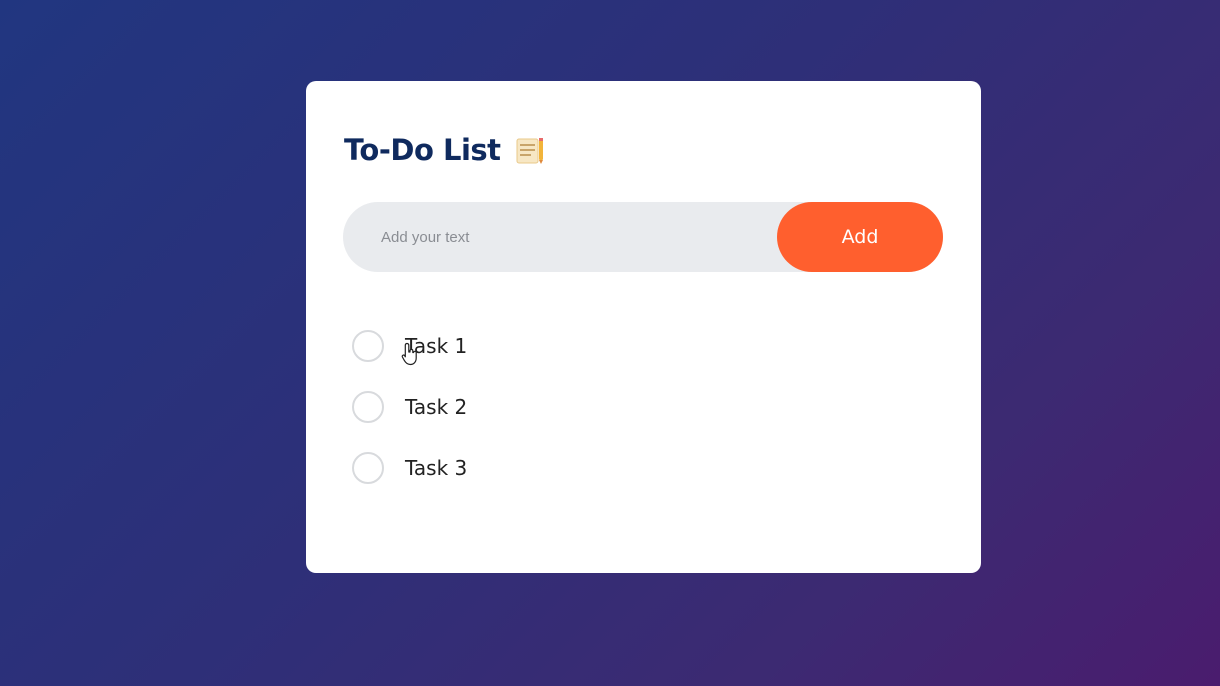 This screenshot has height=686, width=1220. What do you see at coordinates (436, 467) in the screenshot?
I see `task-label: Task 3` at bounding box center [436, 467].